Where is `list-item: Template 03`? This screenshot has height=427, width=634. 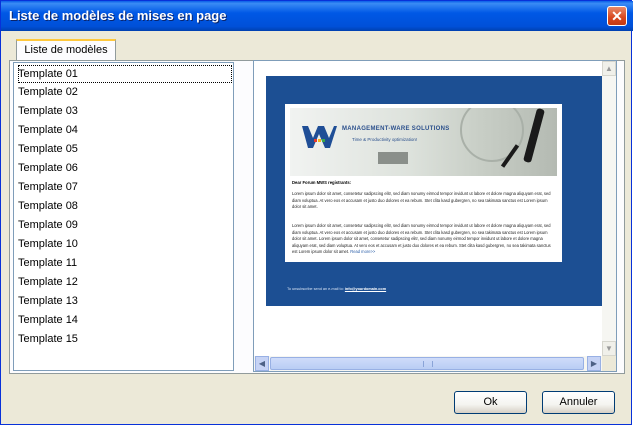 list-item: Template 03 is located at coordinates (125, 111).